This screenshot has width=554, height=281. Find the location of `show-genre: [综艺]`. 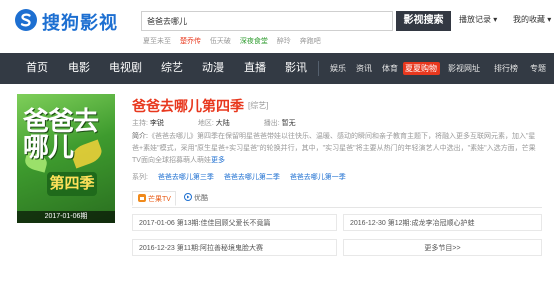

show-genre: [综艺] is located at coordinates (258, 105).